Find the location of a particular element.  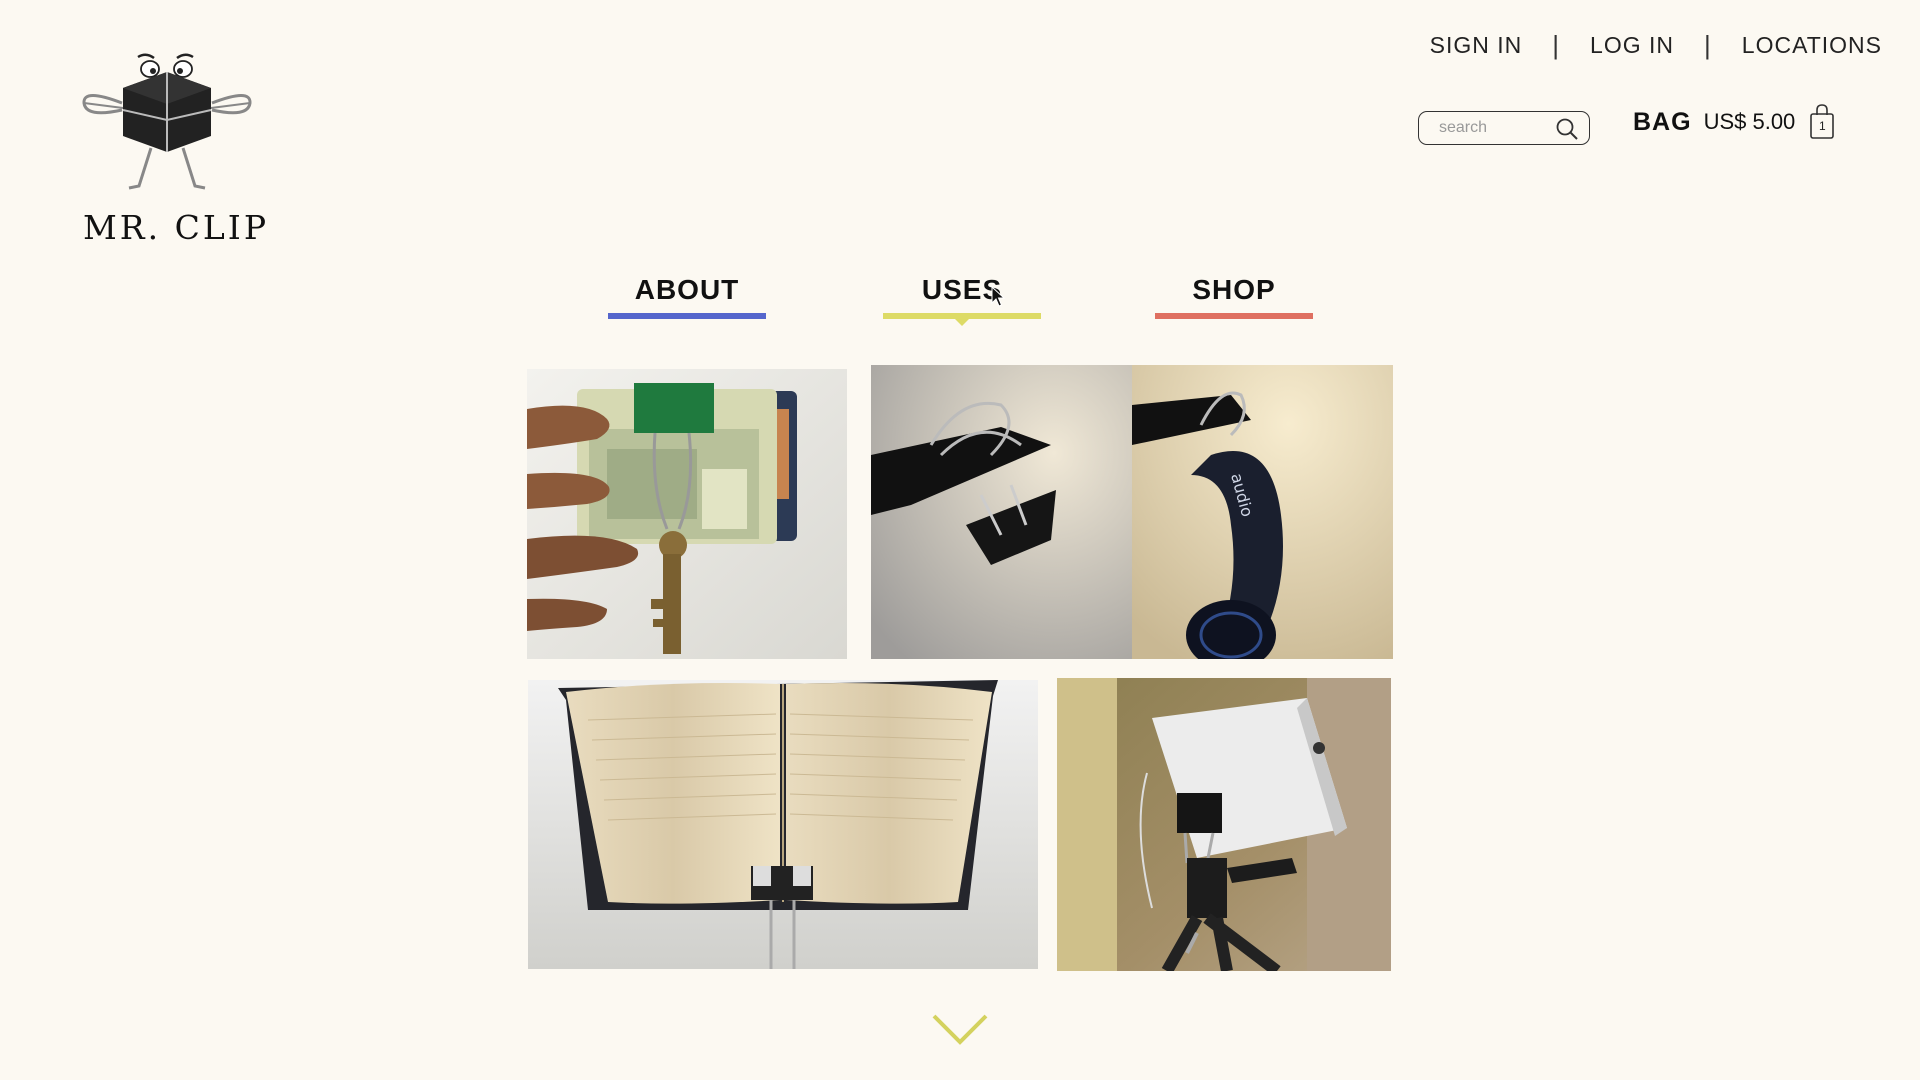

phone-tripod-clip-photo is located at coordinates (1224, 824).